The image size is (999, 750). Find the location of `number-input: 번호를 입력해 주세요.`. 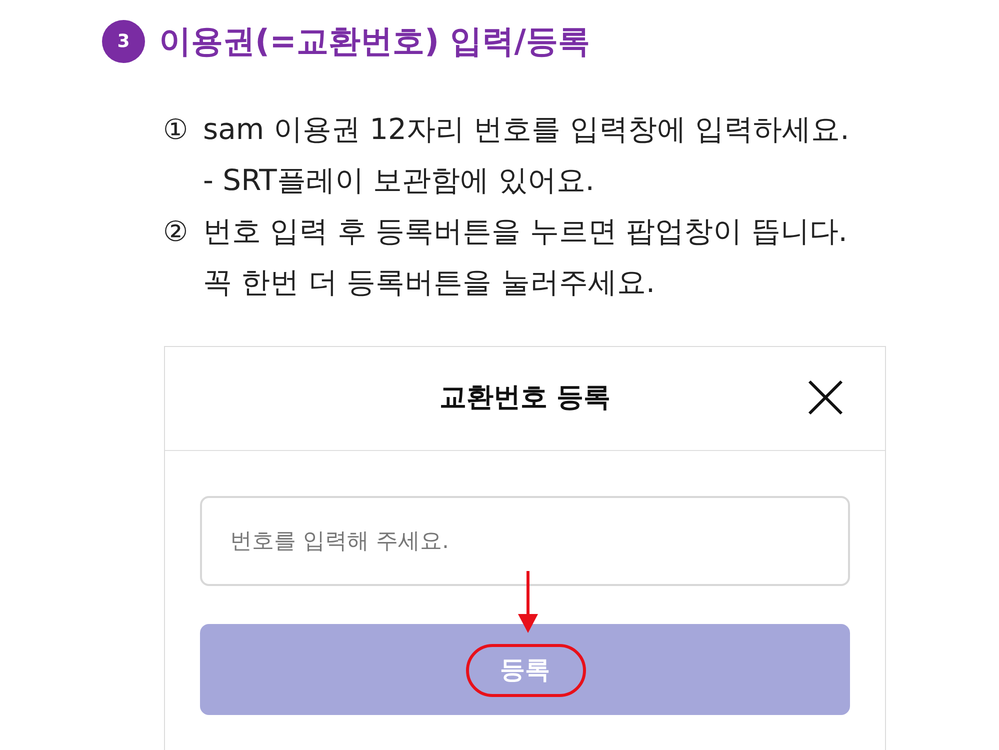

number-input: 번호를 입력해 주세요. is located at coordinates (525, 541).